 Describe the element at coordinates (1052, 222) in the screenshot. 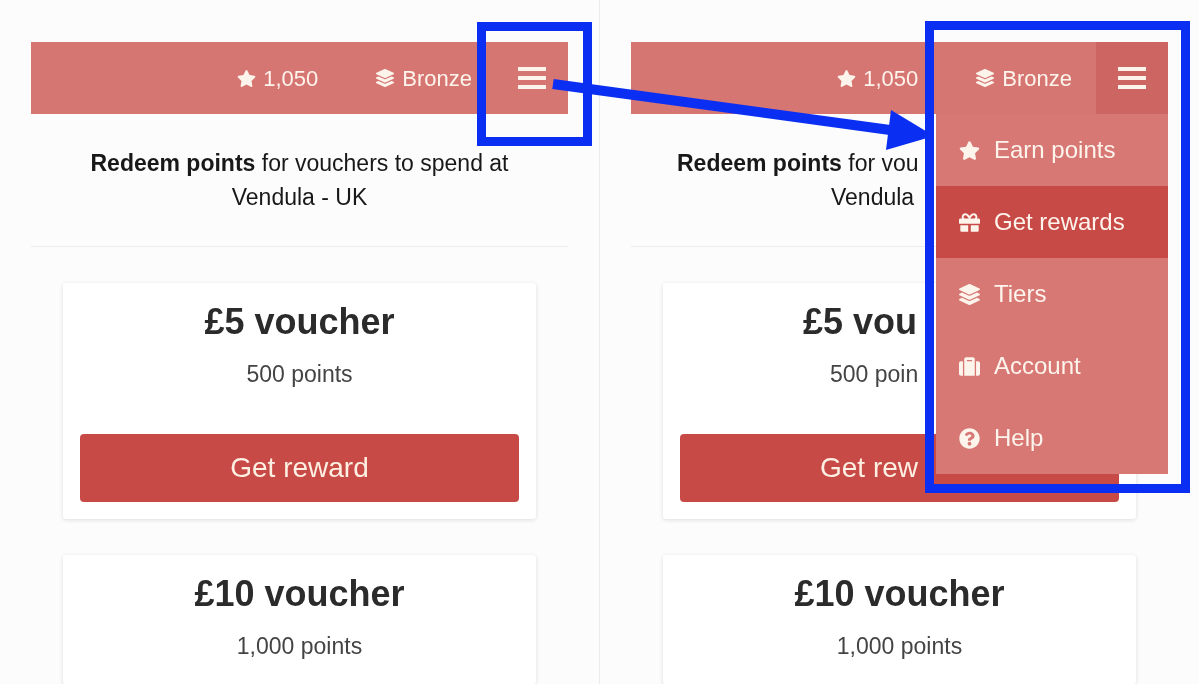

I see `menu-item: Get rewards` at that location.